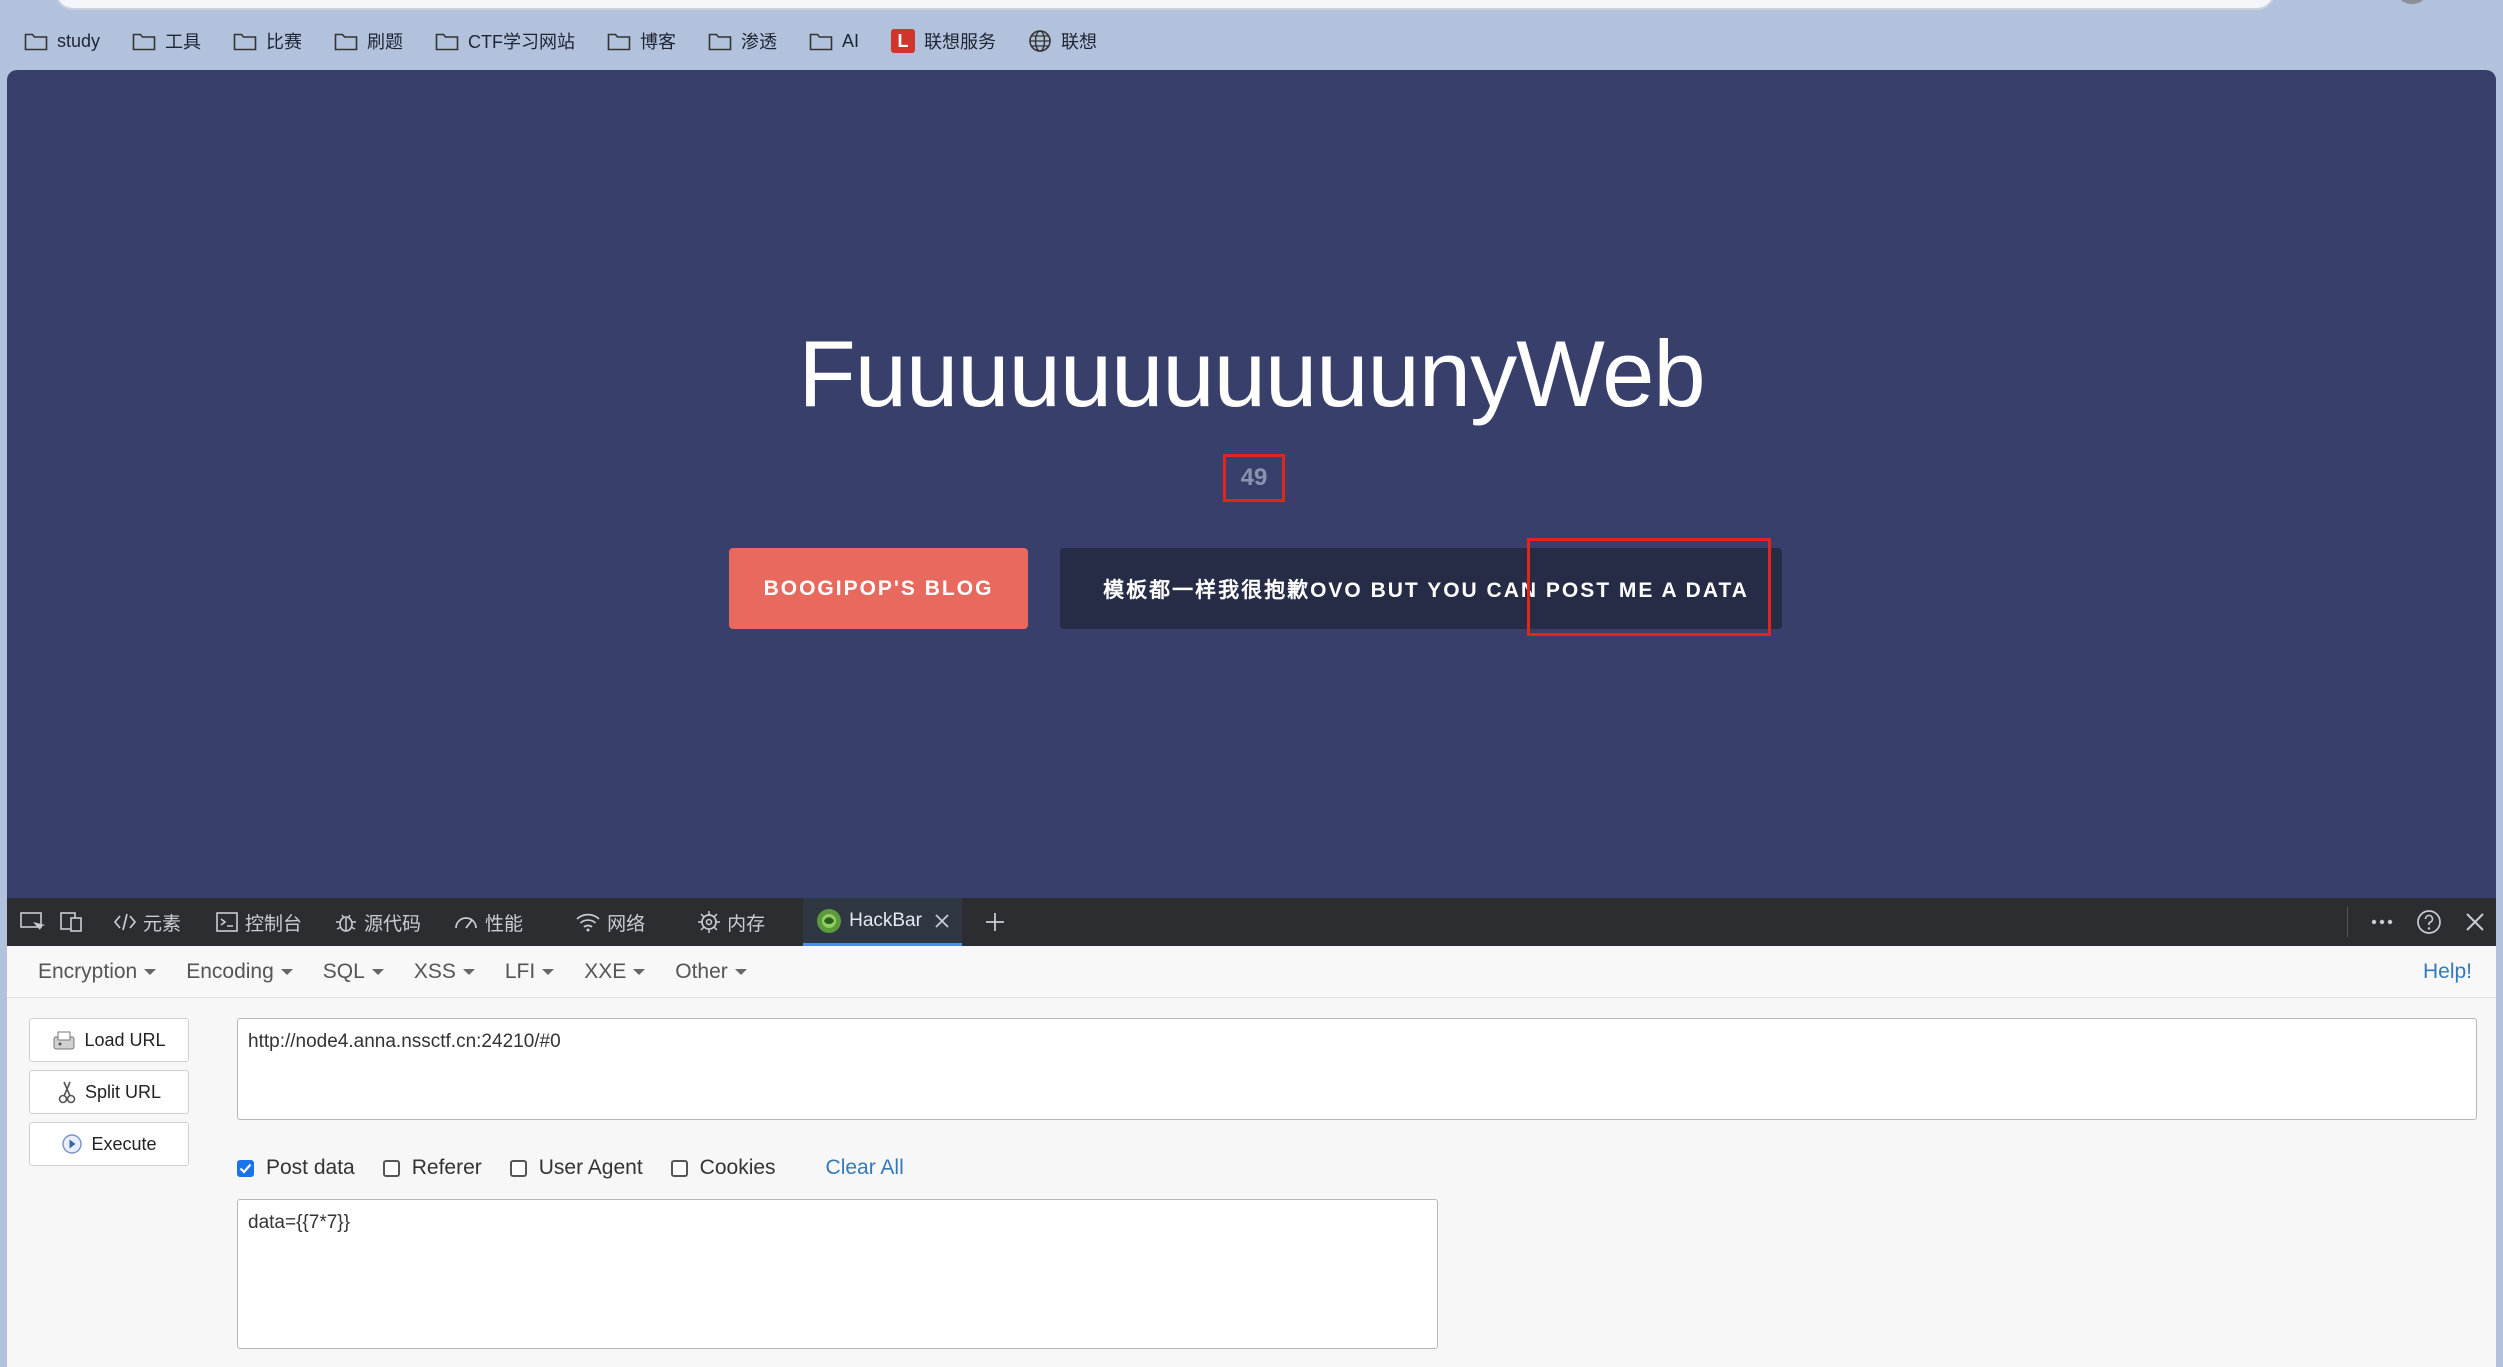  Describe the element at coordinates (32, 922) in the screenshot. I see `inspect-icon` at that location.